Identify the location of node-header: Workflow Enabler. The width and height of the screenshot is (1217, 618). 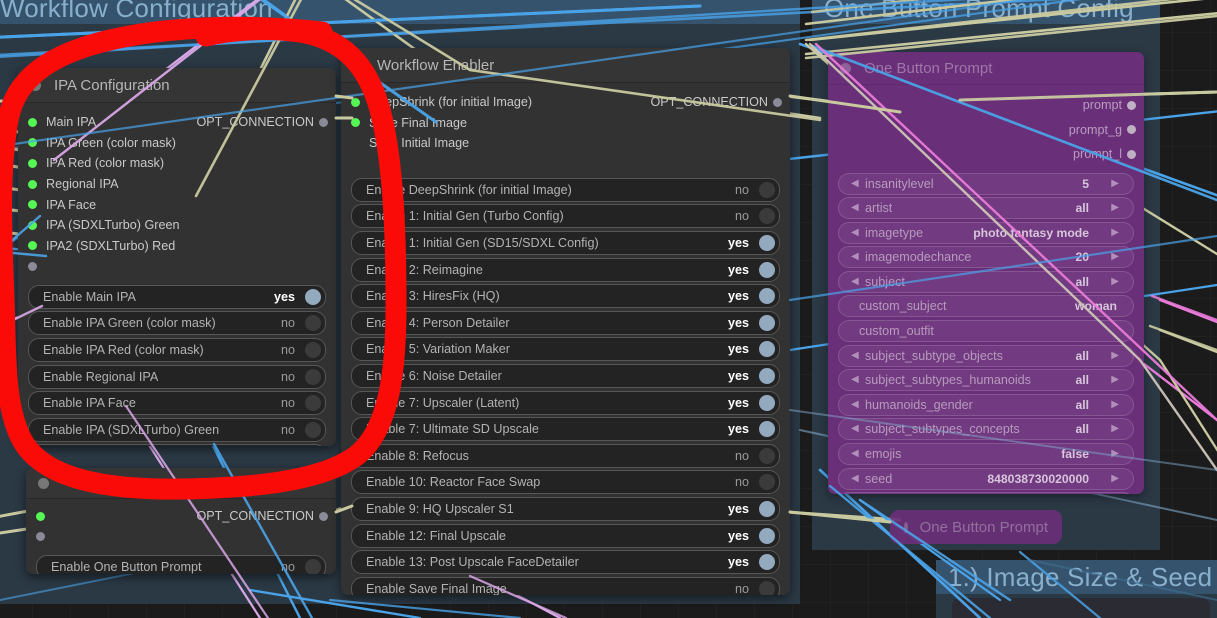
(565, 65).